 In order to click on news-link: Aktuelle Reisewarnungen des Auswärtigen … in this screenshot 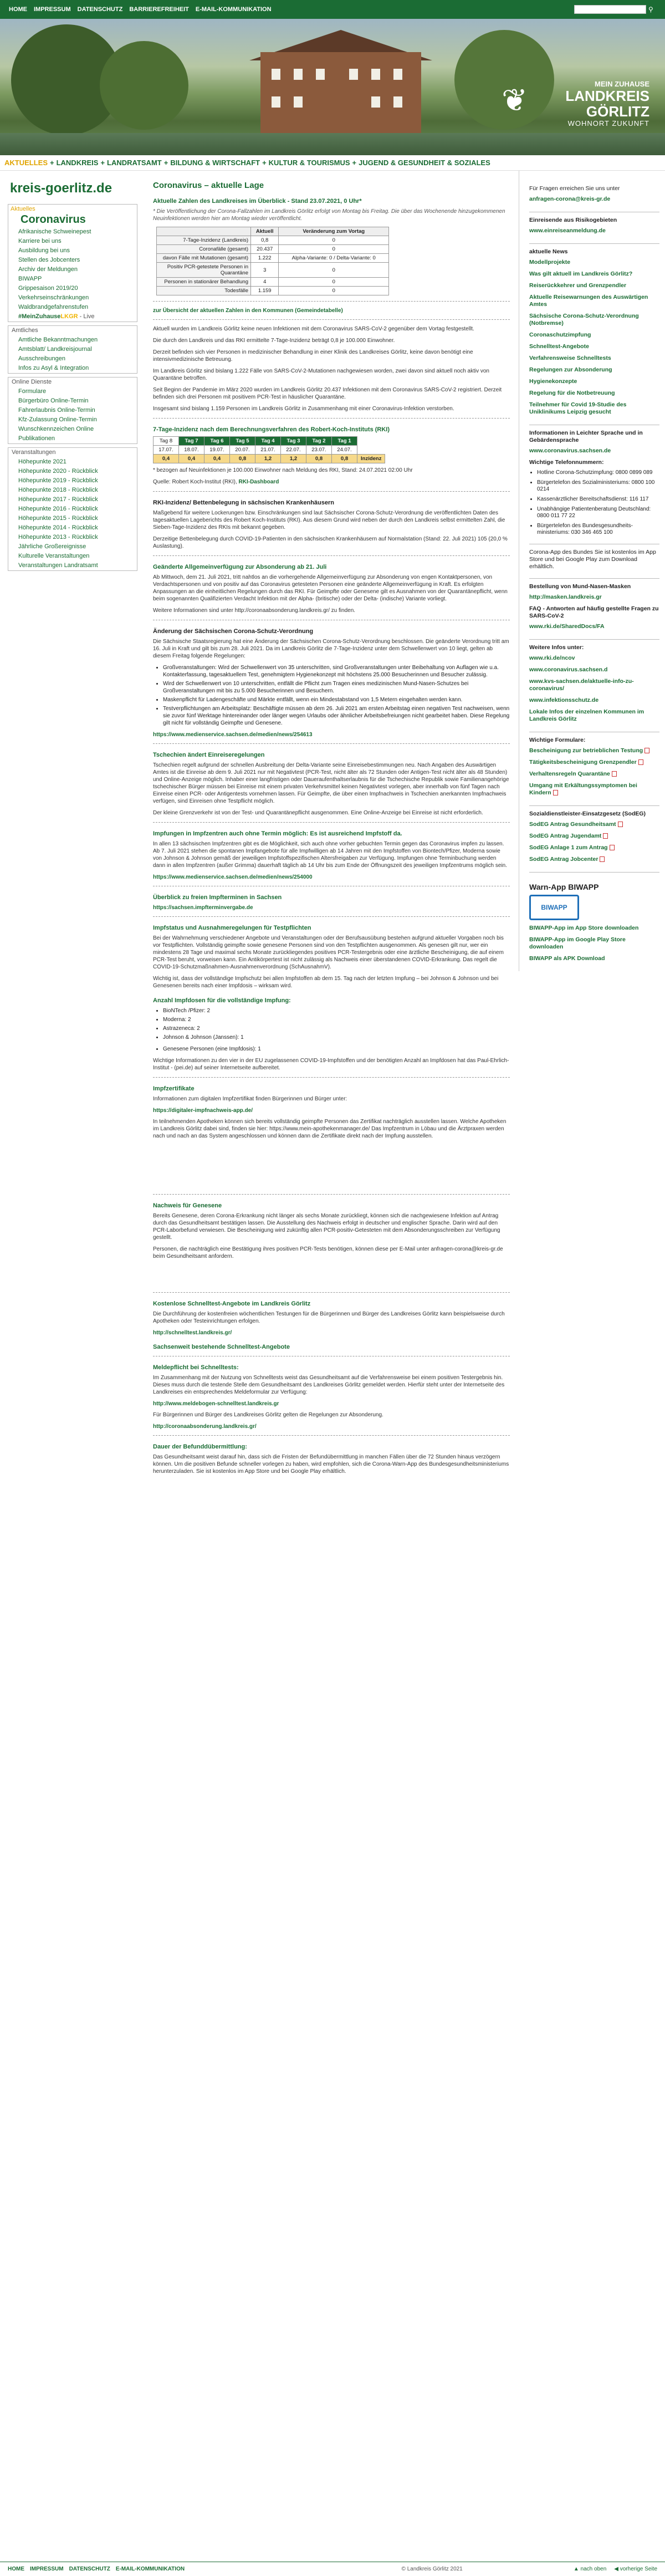, I will do `click(594, 301)`.